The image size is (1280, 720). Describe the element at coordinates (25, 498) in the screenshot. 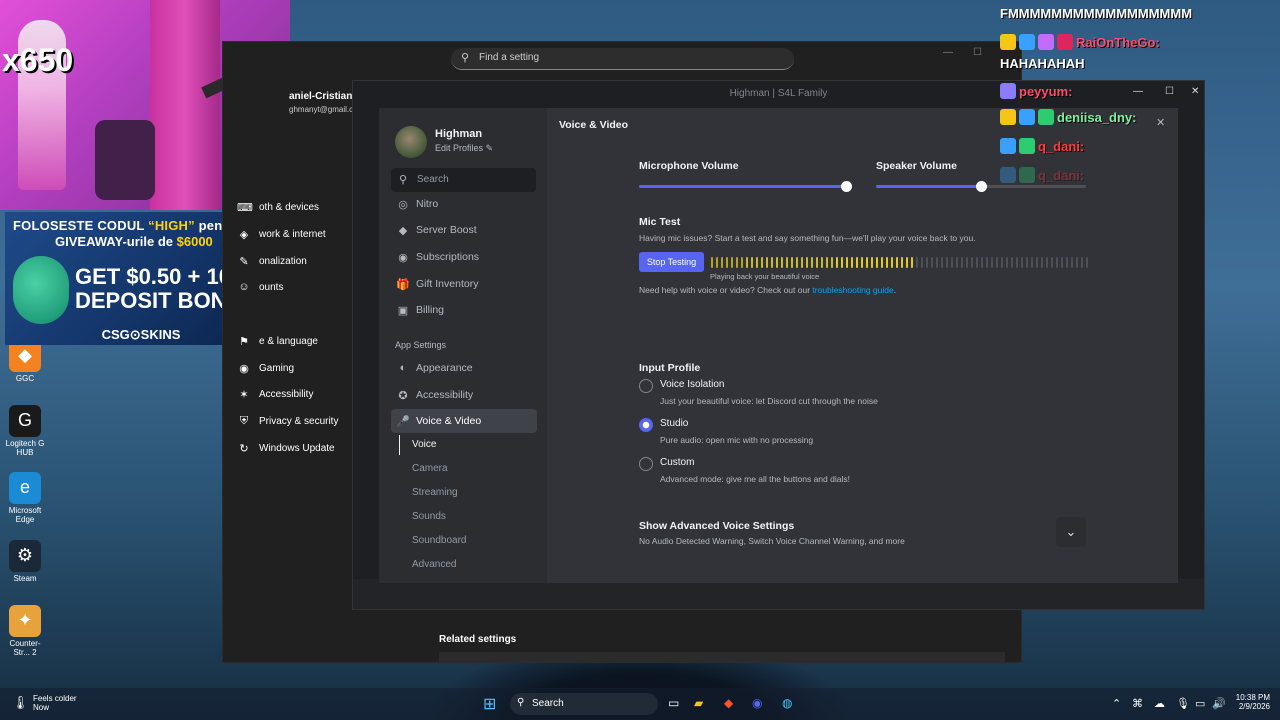

I see `desktop-icon: e Microsoft Edge` at that location.